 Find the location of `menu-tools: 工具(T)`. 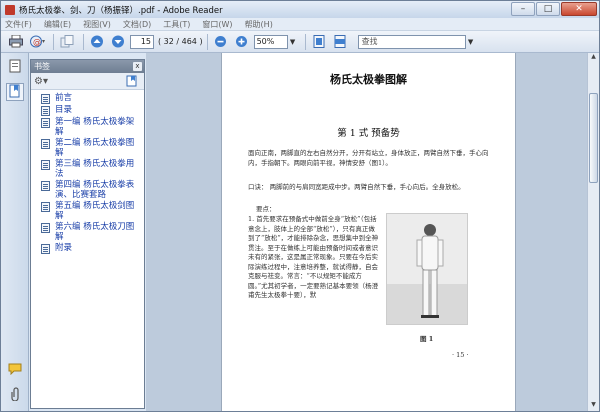

menu-tools: 工具(T) is located at coordinates (176, 24).